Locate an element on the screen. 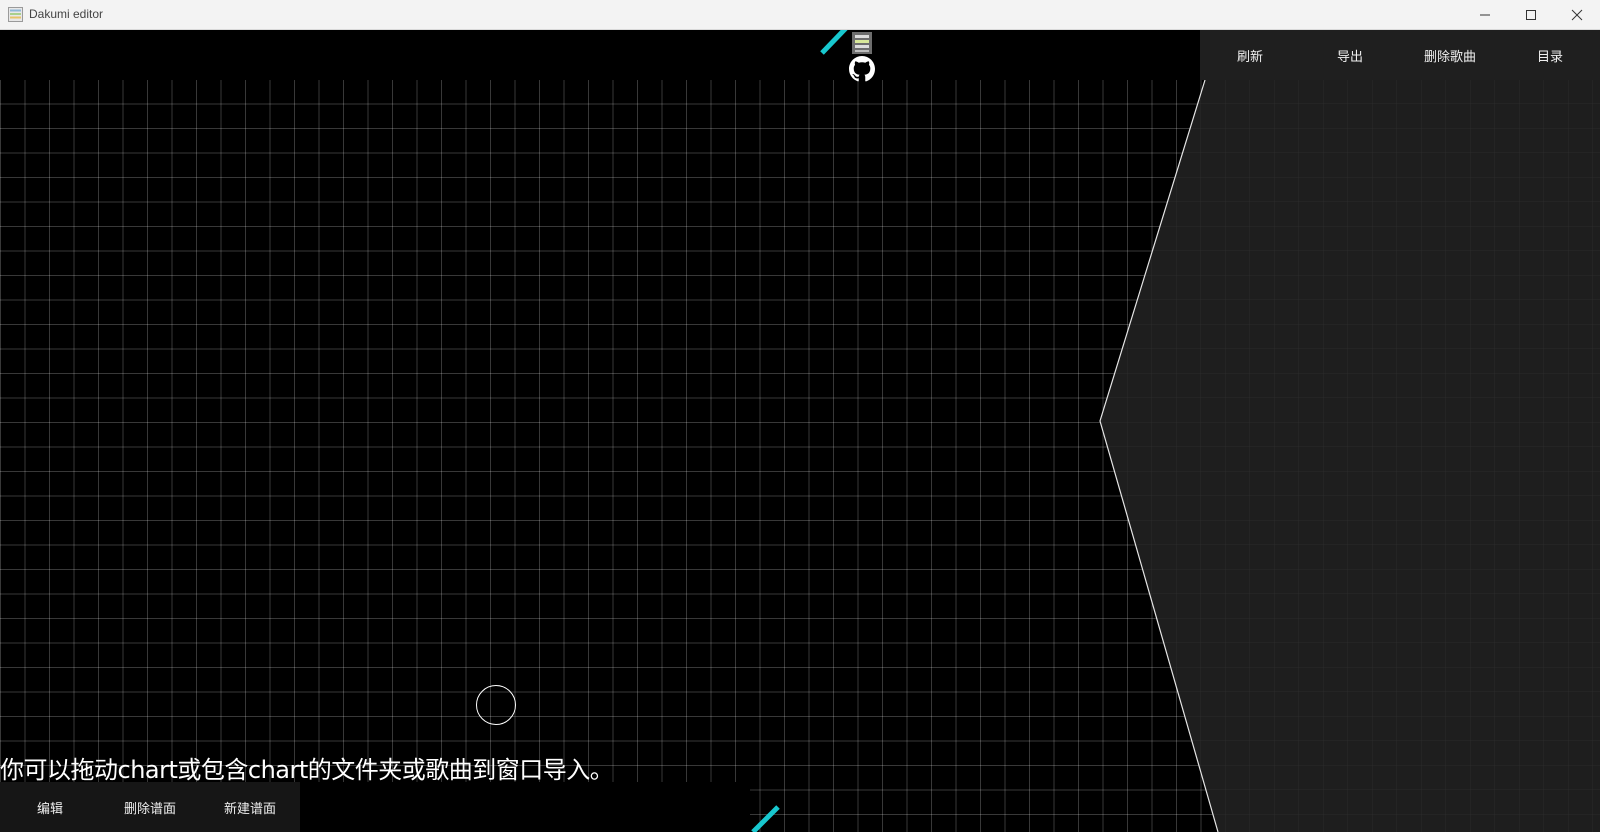  title-bar: Dakumi editor is located at coordinates (800, 15).